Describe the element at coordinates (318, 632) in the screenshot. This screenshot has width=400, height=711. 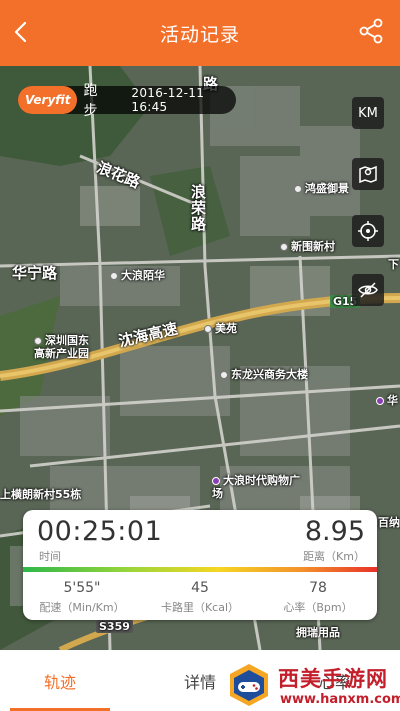
I see `map-label-yongyong: 拥瑞用品` at that location.